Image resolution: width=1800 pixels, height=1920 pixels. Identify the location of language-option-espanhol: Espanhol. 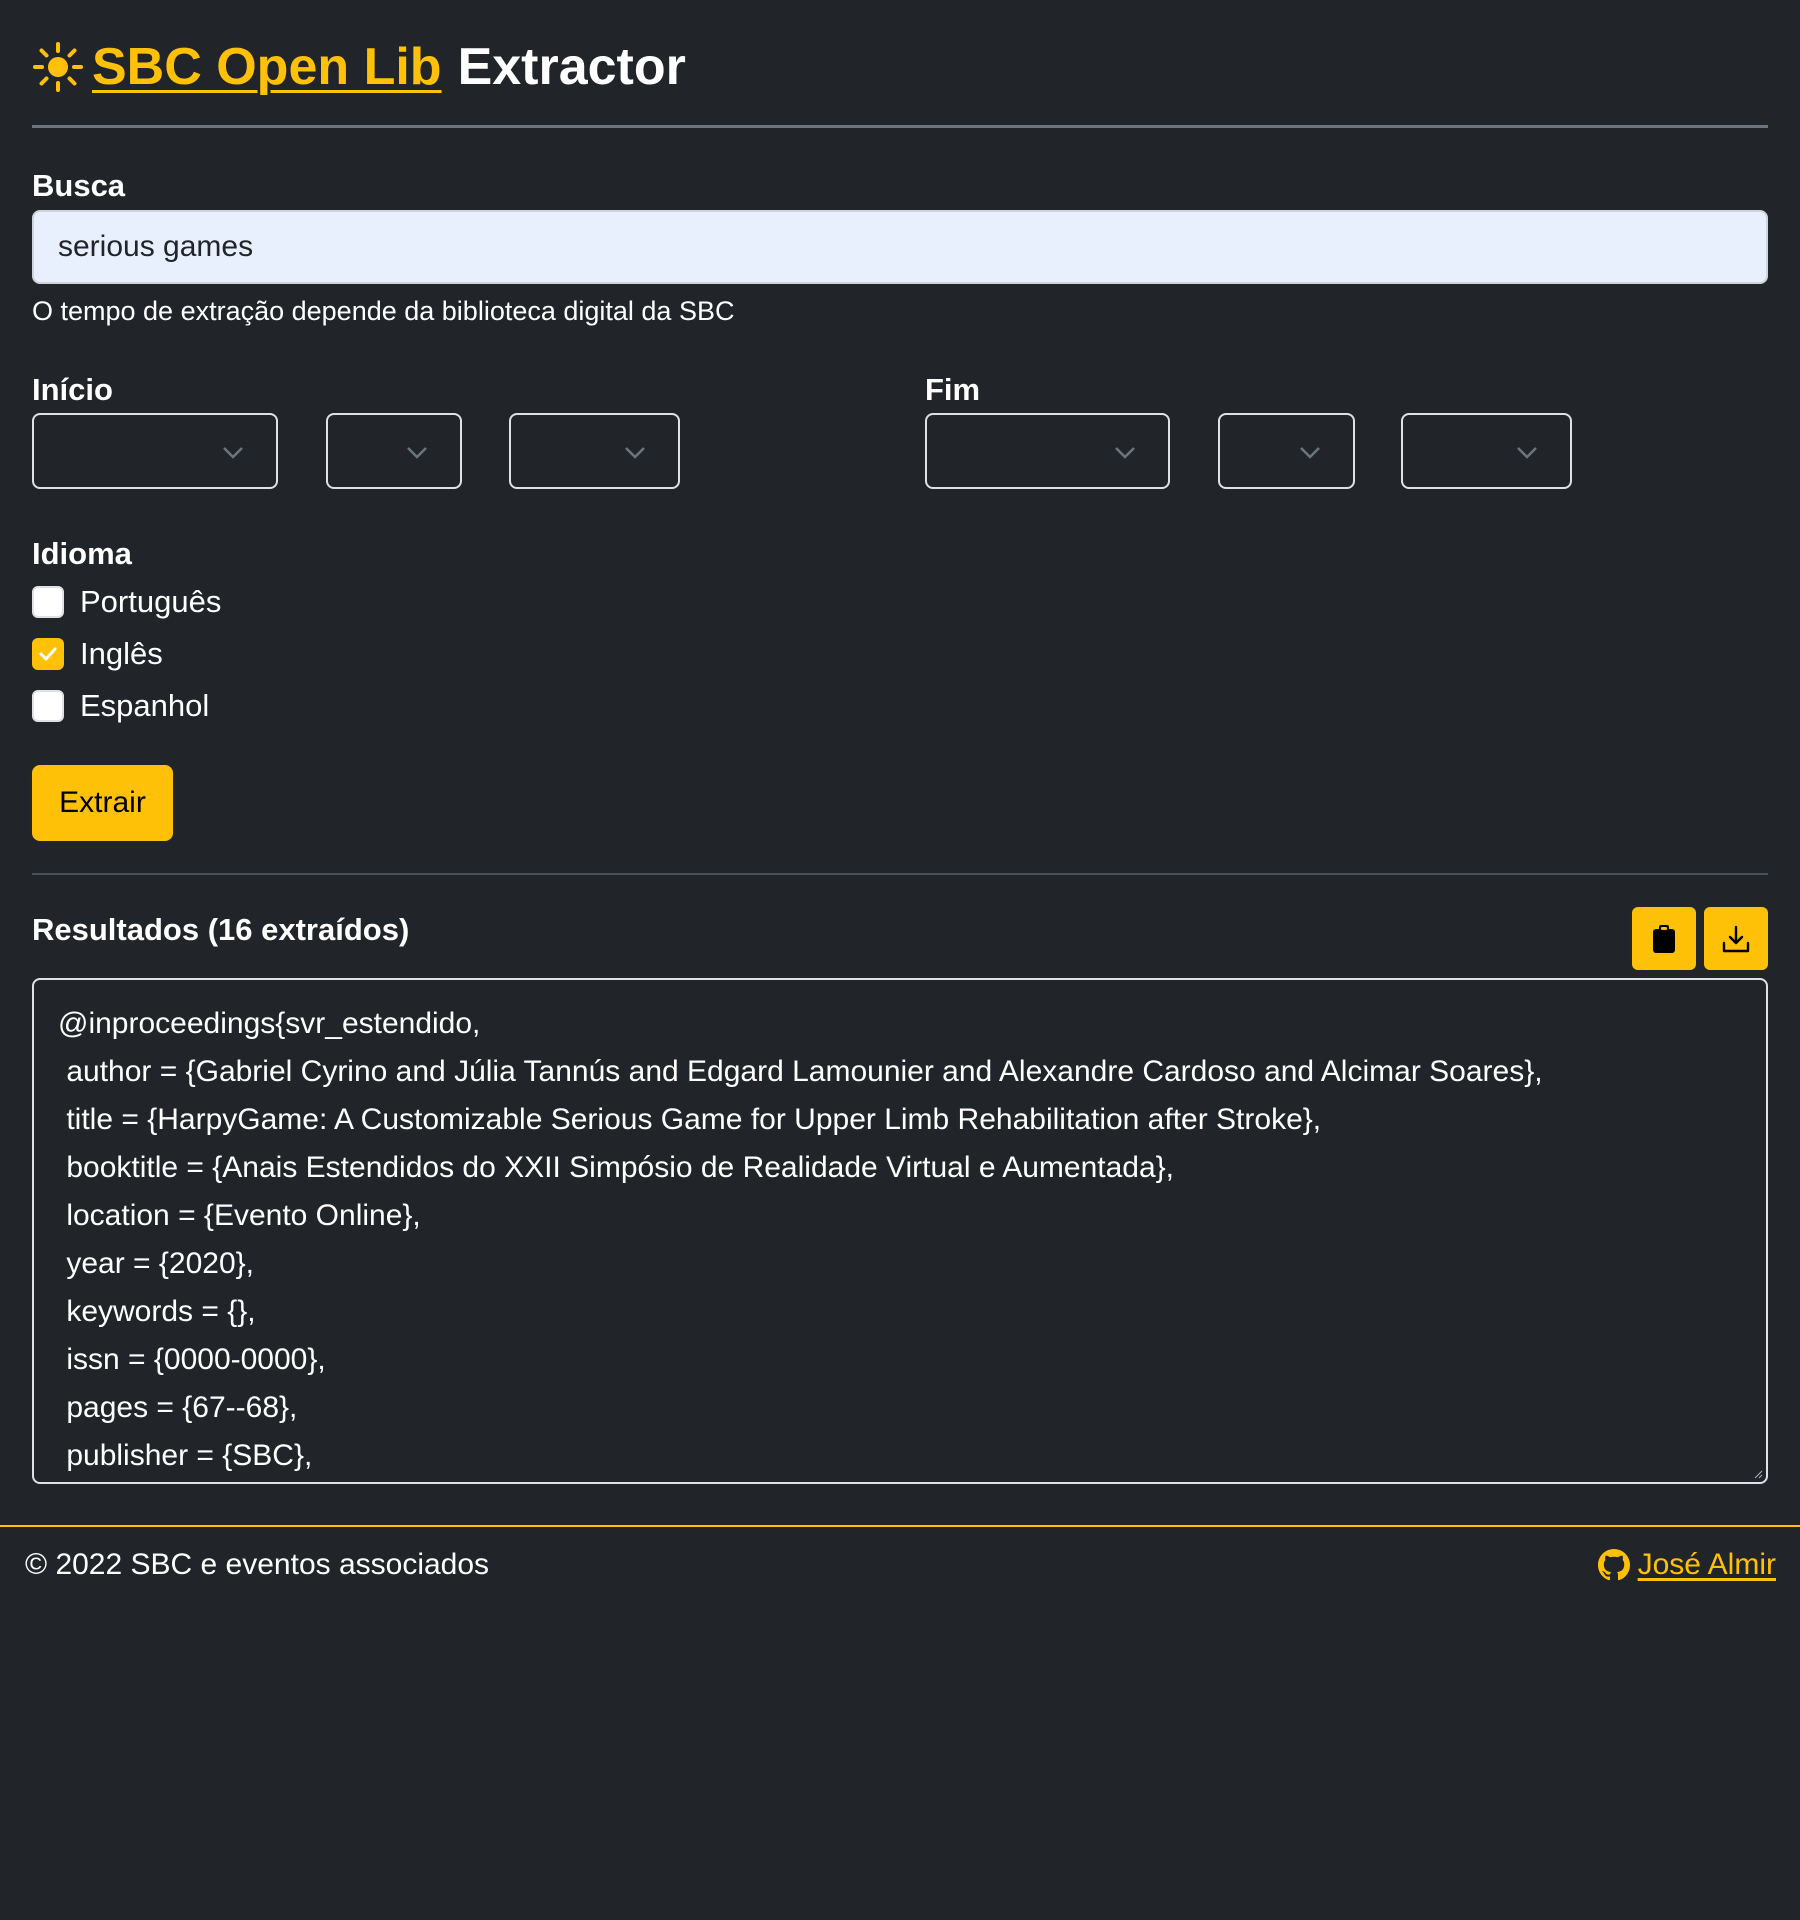
(120, 706).